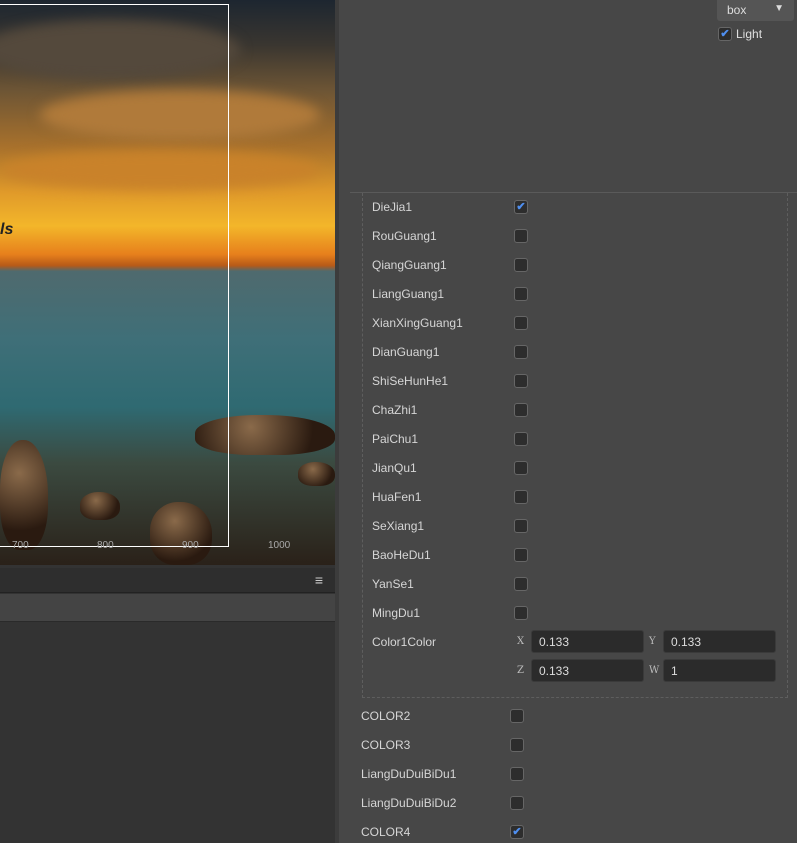 The width and height of the screenshot is (797, 843). Describe the element at coordinates (401, 555) in the screenshot. I see `property-label: BaoHeDu1` at that location.